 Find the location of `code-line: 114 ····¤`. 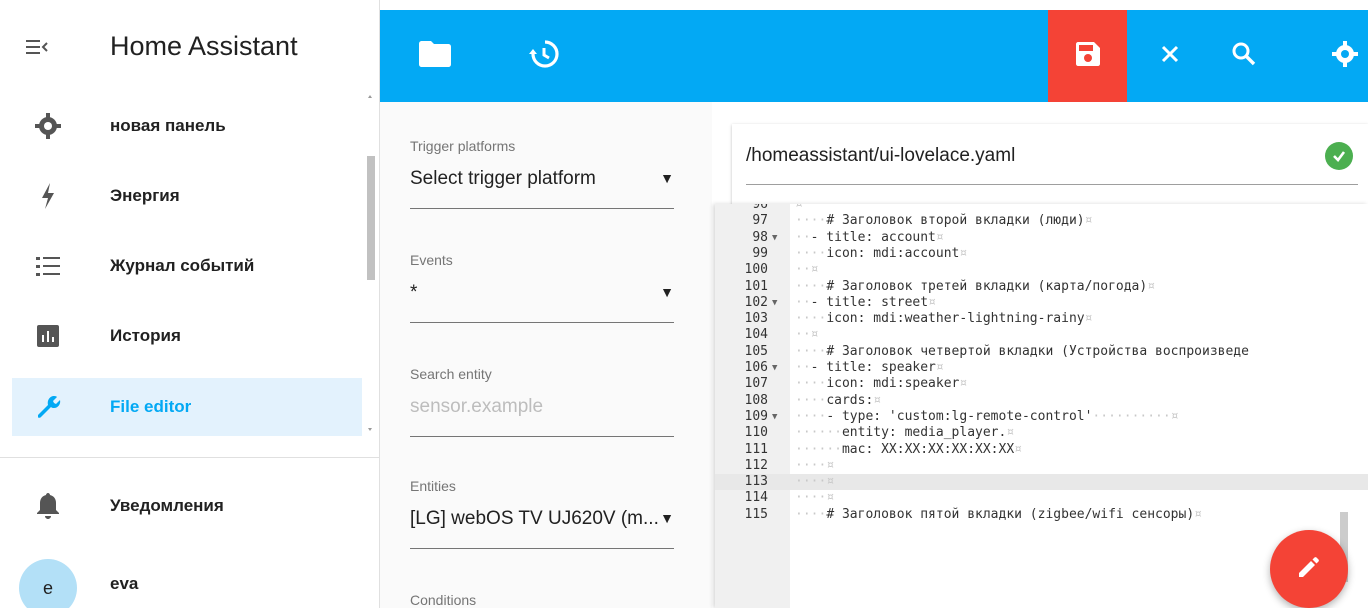

code-line: 114 ····¤ is located at coordinates (1041, 498).